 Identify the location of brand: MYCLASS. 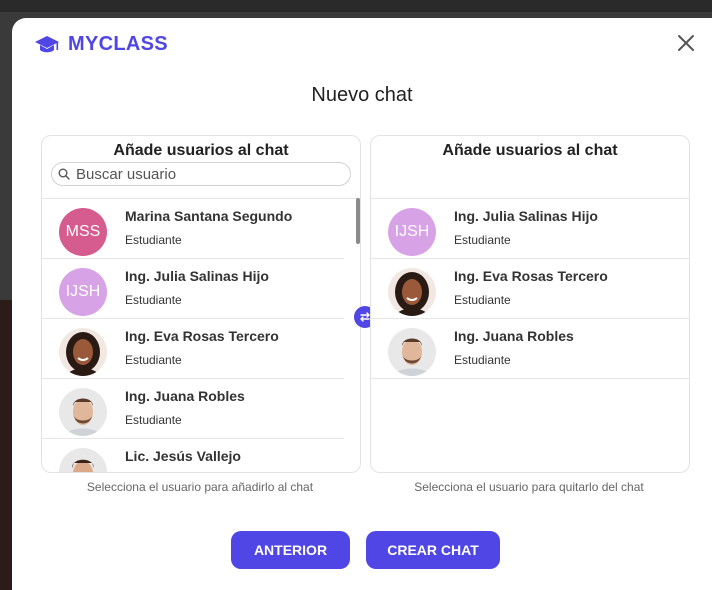
(101, 44).